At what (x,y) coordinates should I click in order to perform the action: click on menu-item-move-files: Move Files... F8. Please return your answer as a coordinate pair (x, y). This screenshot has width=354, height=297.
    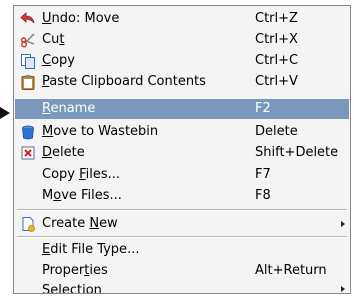
    Looking at the image, I should click on (182, 196).